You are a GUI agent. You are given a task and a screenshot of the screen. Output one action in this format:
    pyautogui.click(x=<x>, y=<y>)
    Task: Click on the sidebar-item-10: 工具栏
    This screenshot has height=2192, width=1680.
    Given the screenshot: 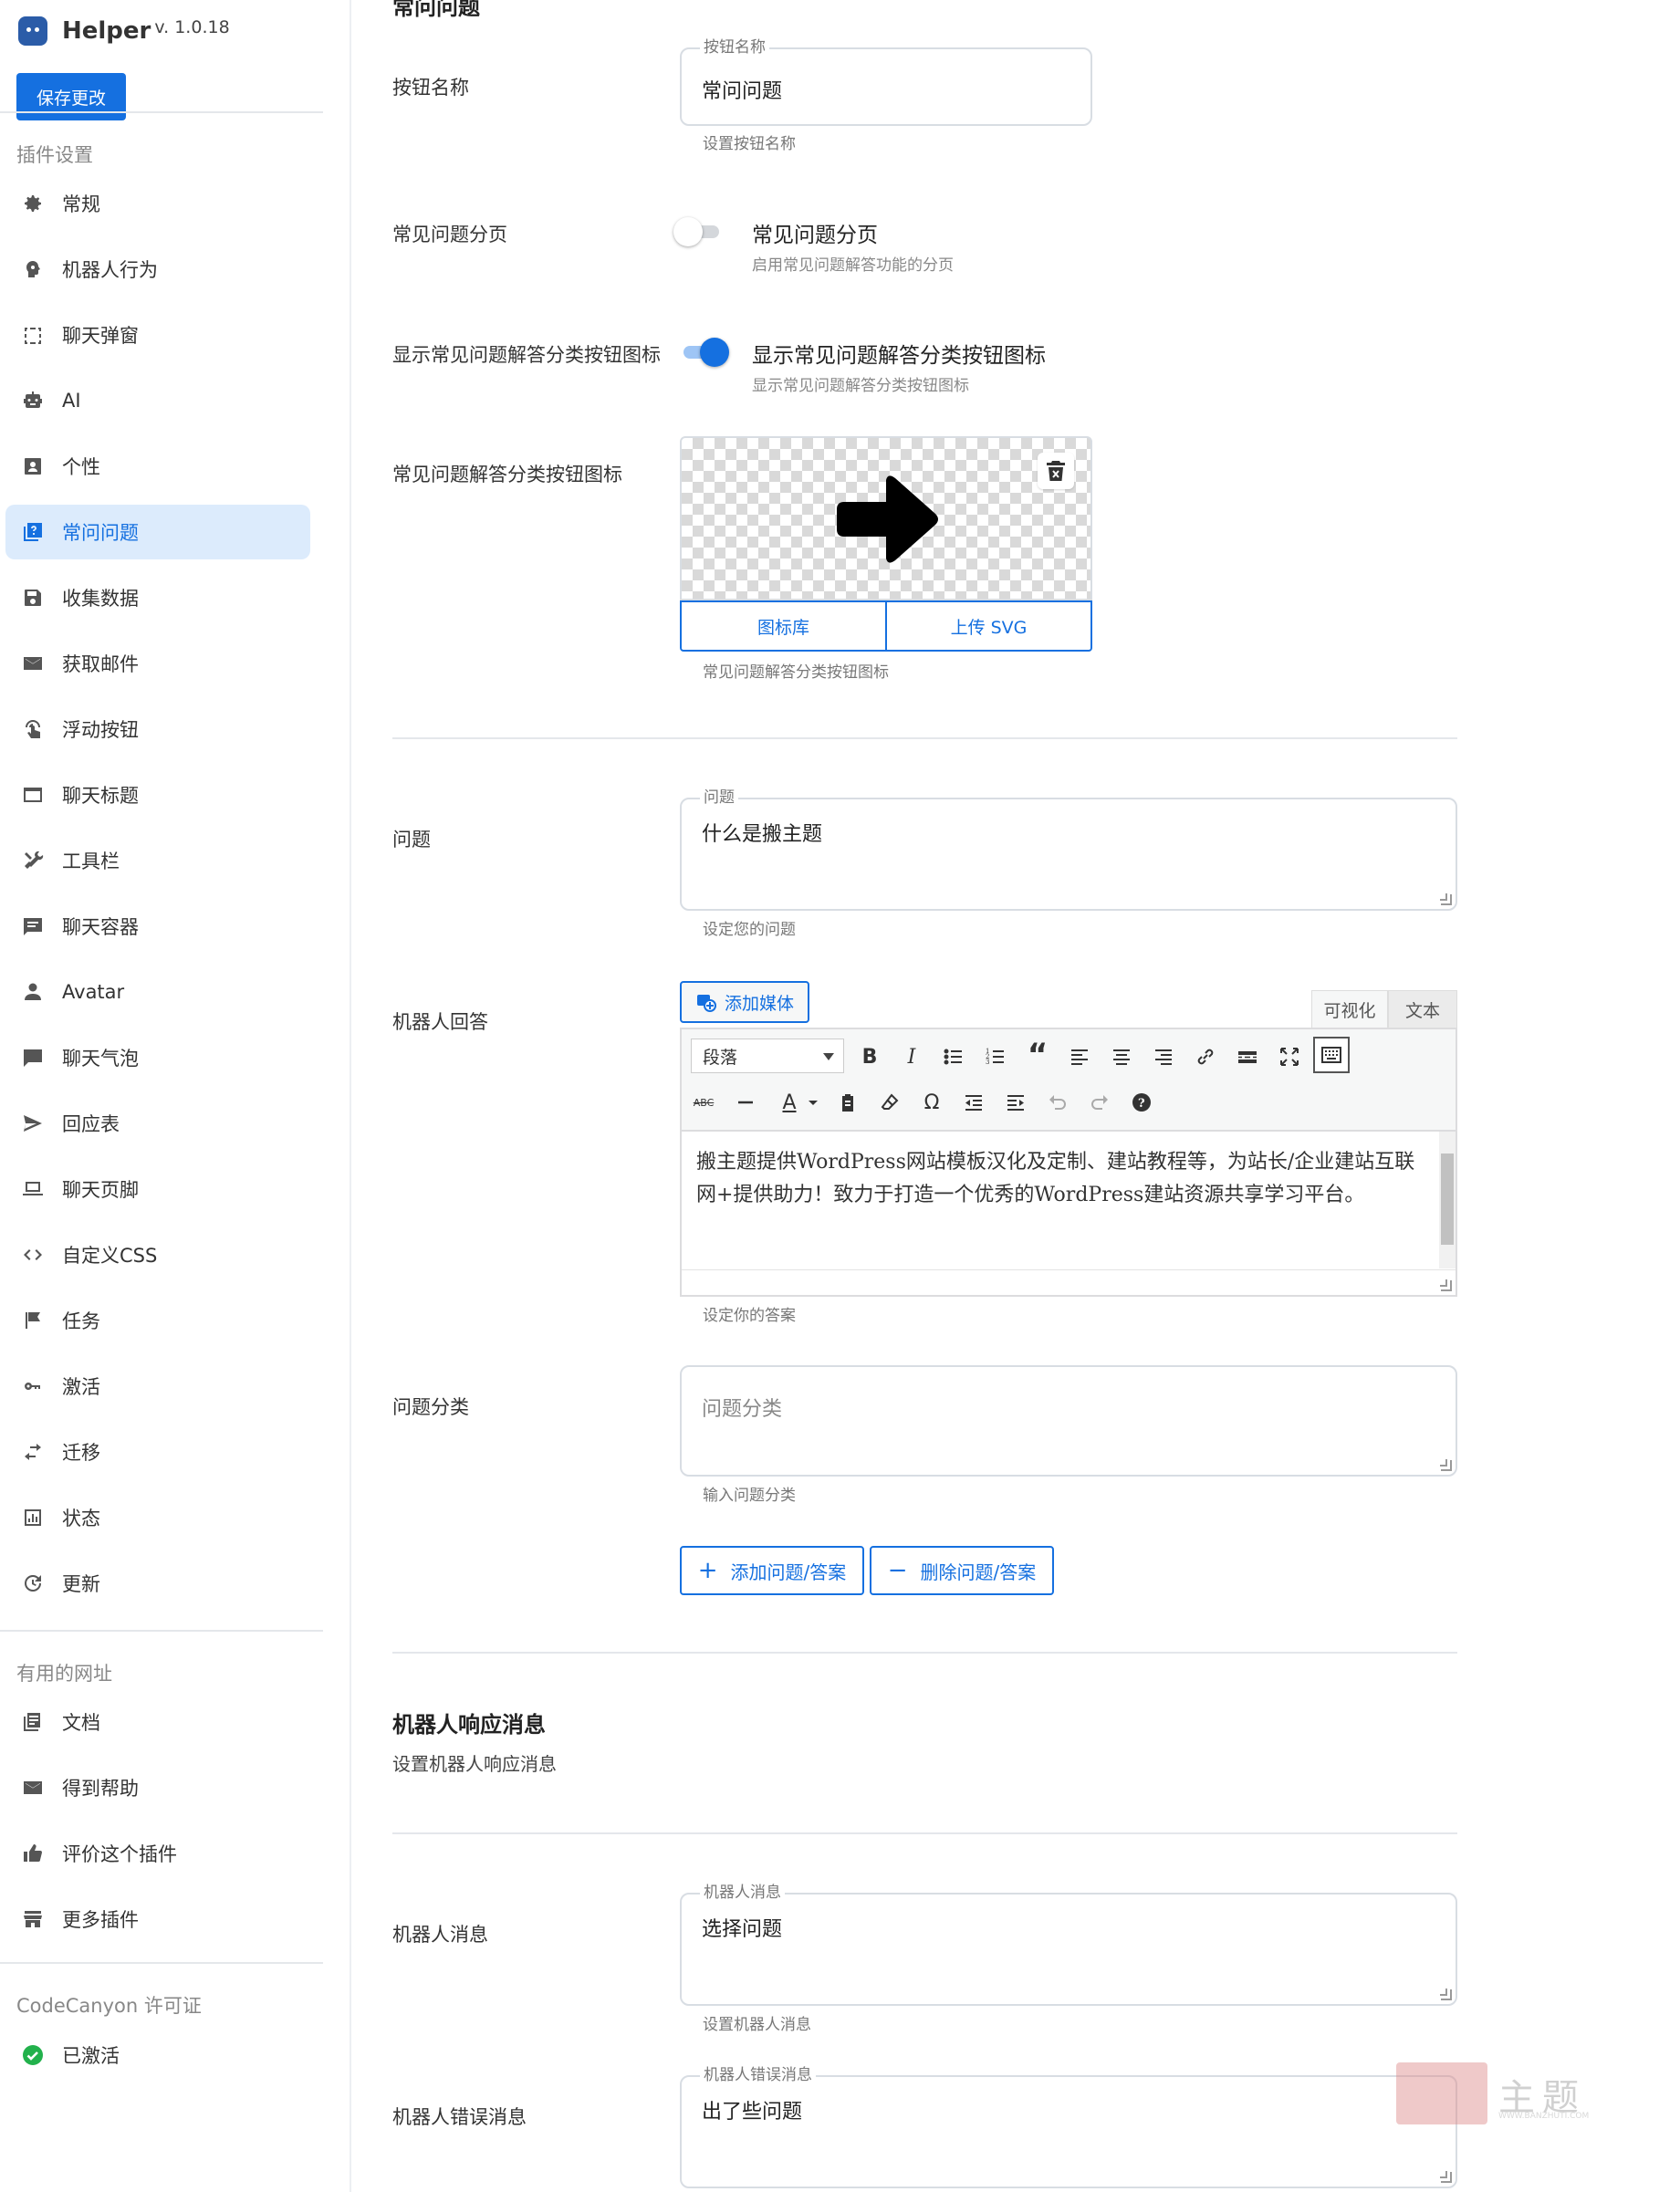 What is the action you would take?
    pyautogui.click(x=158, y=861)
    